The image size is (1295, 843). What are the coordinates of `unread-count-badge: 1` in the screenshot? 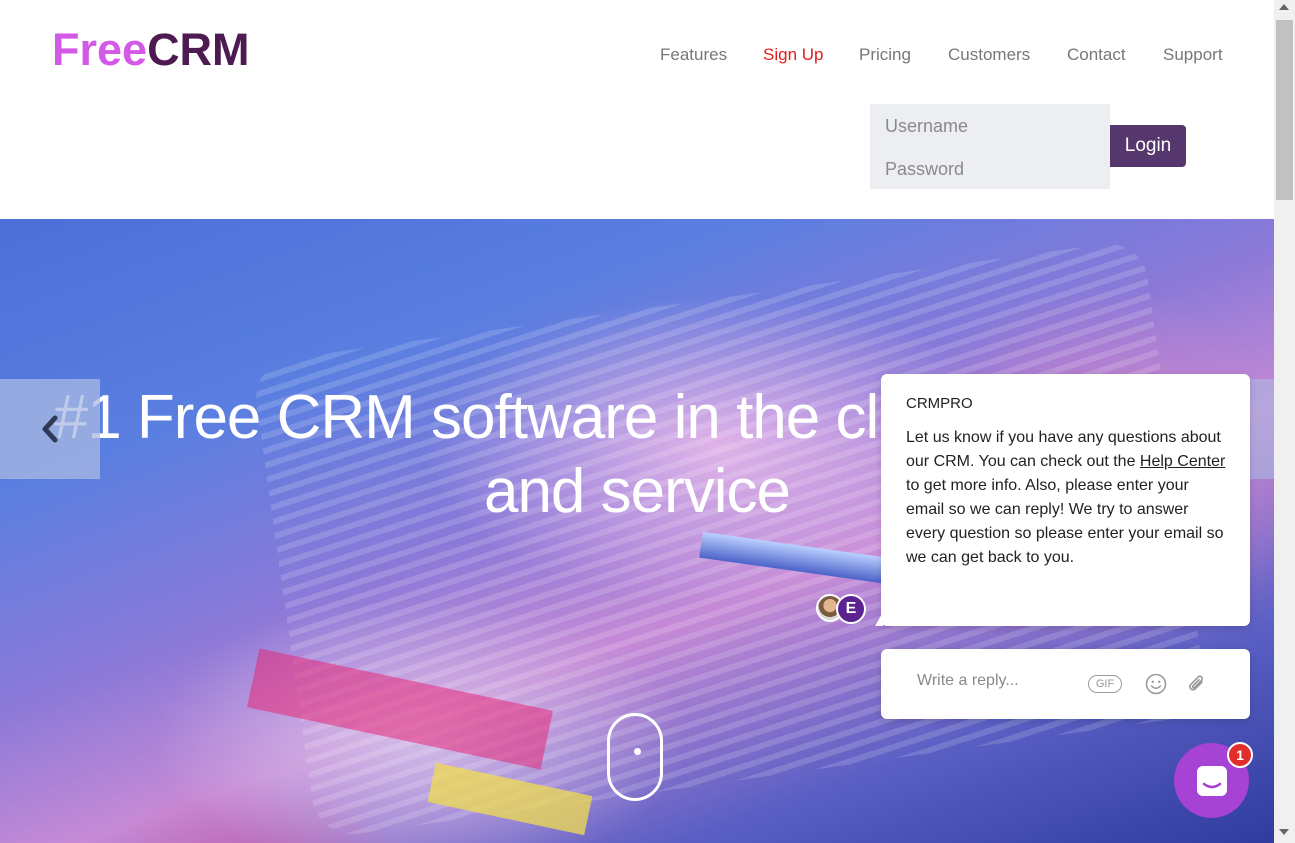 It's located at (1240, 755).